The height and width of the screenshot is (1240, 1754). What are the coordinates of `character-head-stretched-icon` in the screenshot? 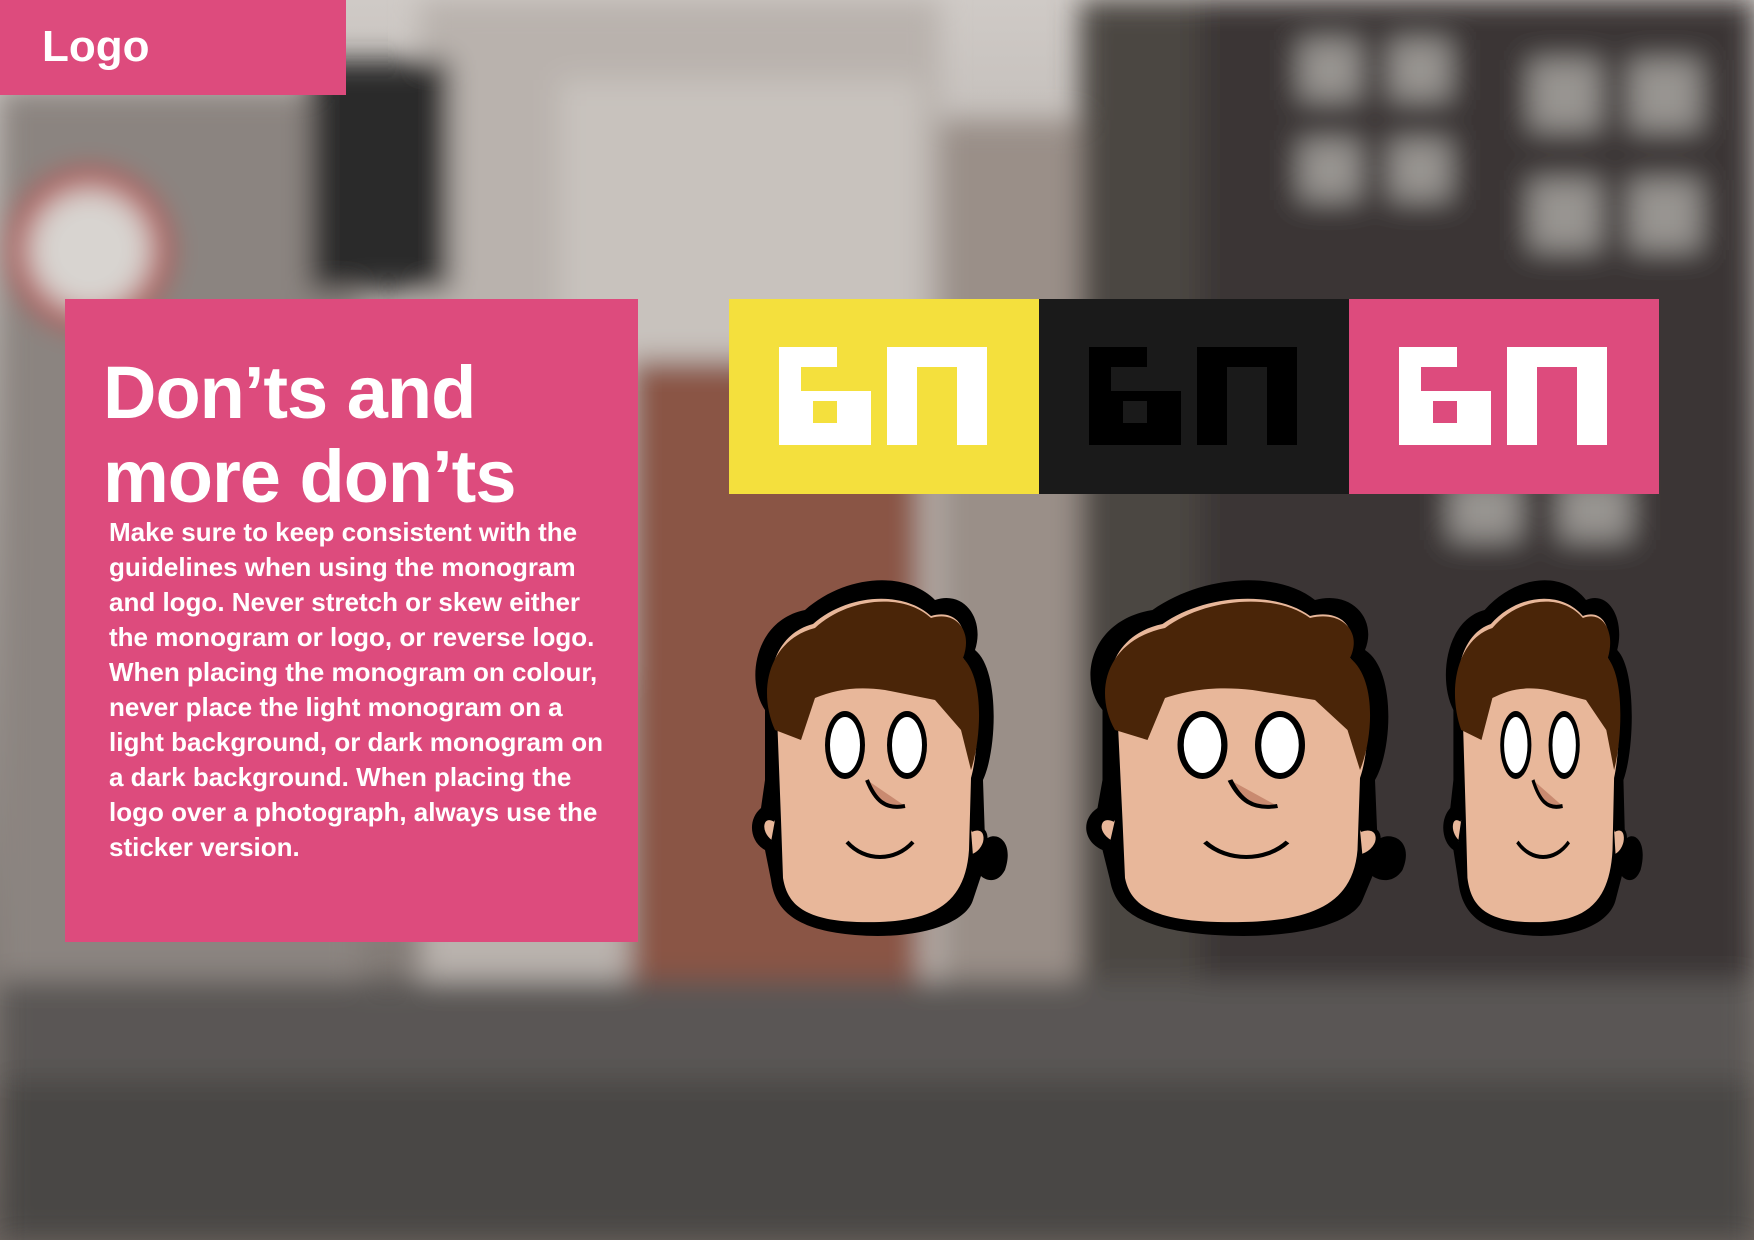 It's located at (1246, 758).